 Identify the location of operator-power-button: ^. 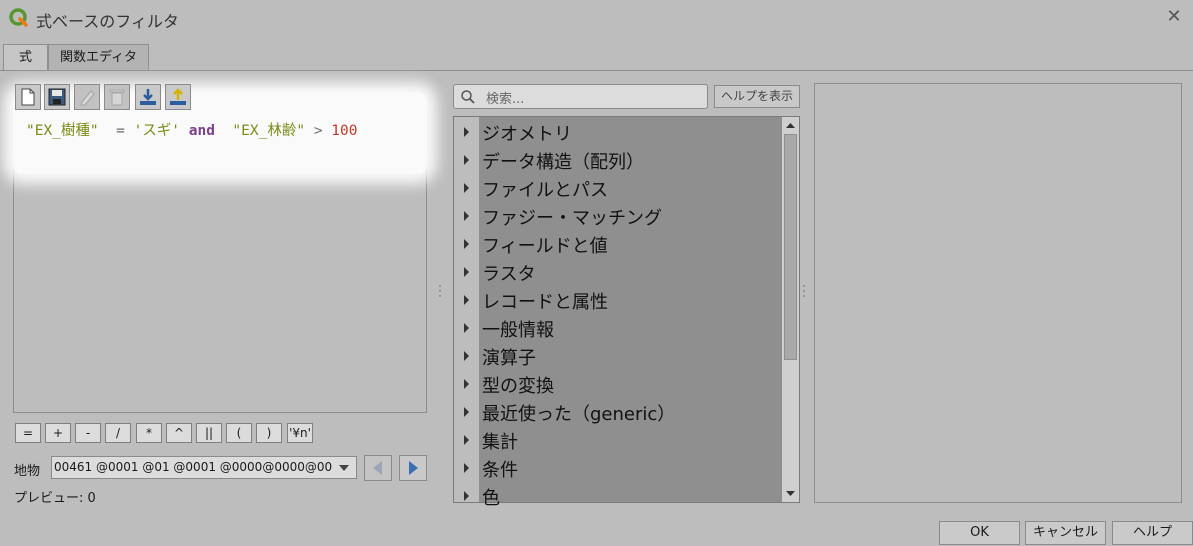
(179, 433).